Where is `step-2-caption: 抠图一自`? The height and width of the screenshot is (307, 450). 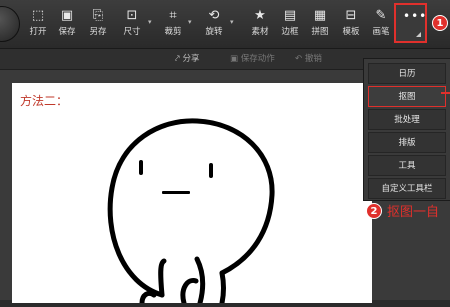 step-2-caption: 抠图一自 is located at coordinates (413, 212).